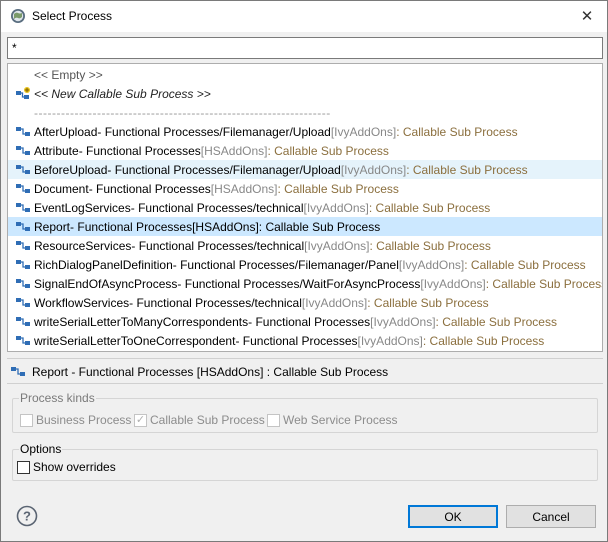  I want to click on options-legend: Options, so click(41, 449).